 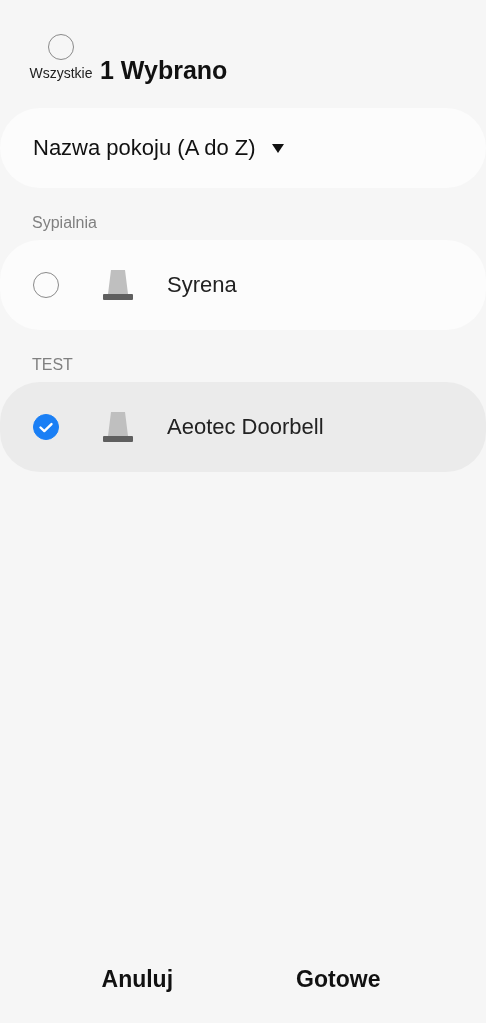 I want to click on room-header: Sypialnia, so click(x=64, y=223).